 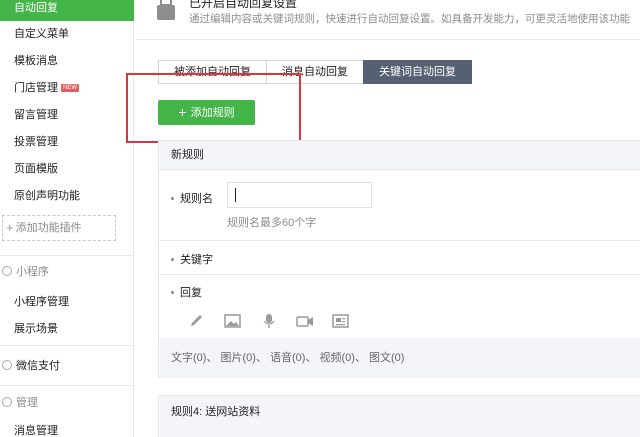 What do you see at coordinates (197, 321) in the screenshot?
I see `pencil-icon` at bounding box center [197, 321].